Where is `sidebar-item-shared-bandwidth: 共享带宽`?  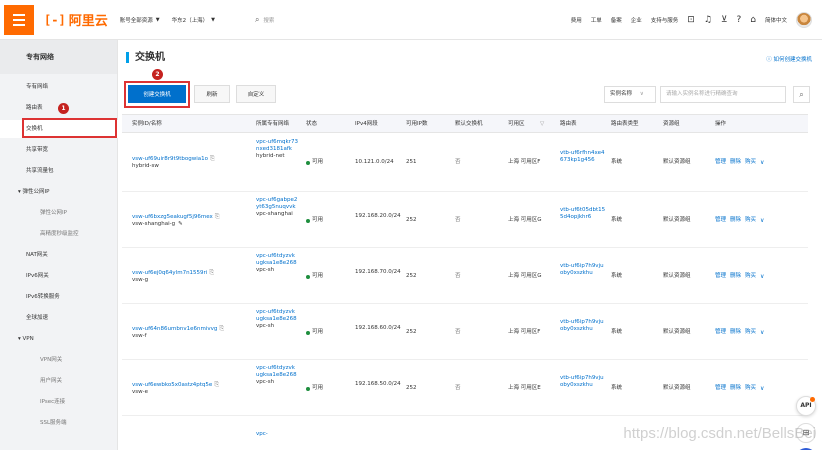
sidebar-item-shared-bandwidth: 共享带宽 is located at coordinates (59, 150).